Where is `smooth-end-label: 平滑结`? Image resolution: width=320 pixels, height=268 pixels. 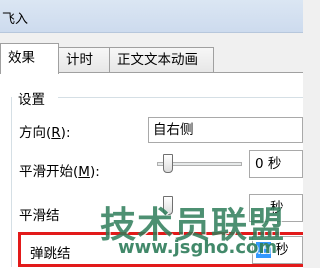
smooth-end-label: 平滑结 is located at coordinates (39, 216).